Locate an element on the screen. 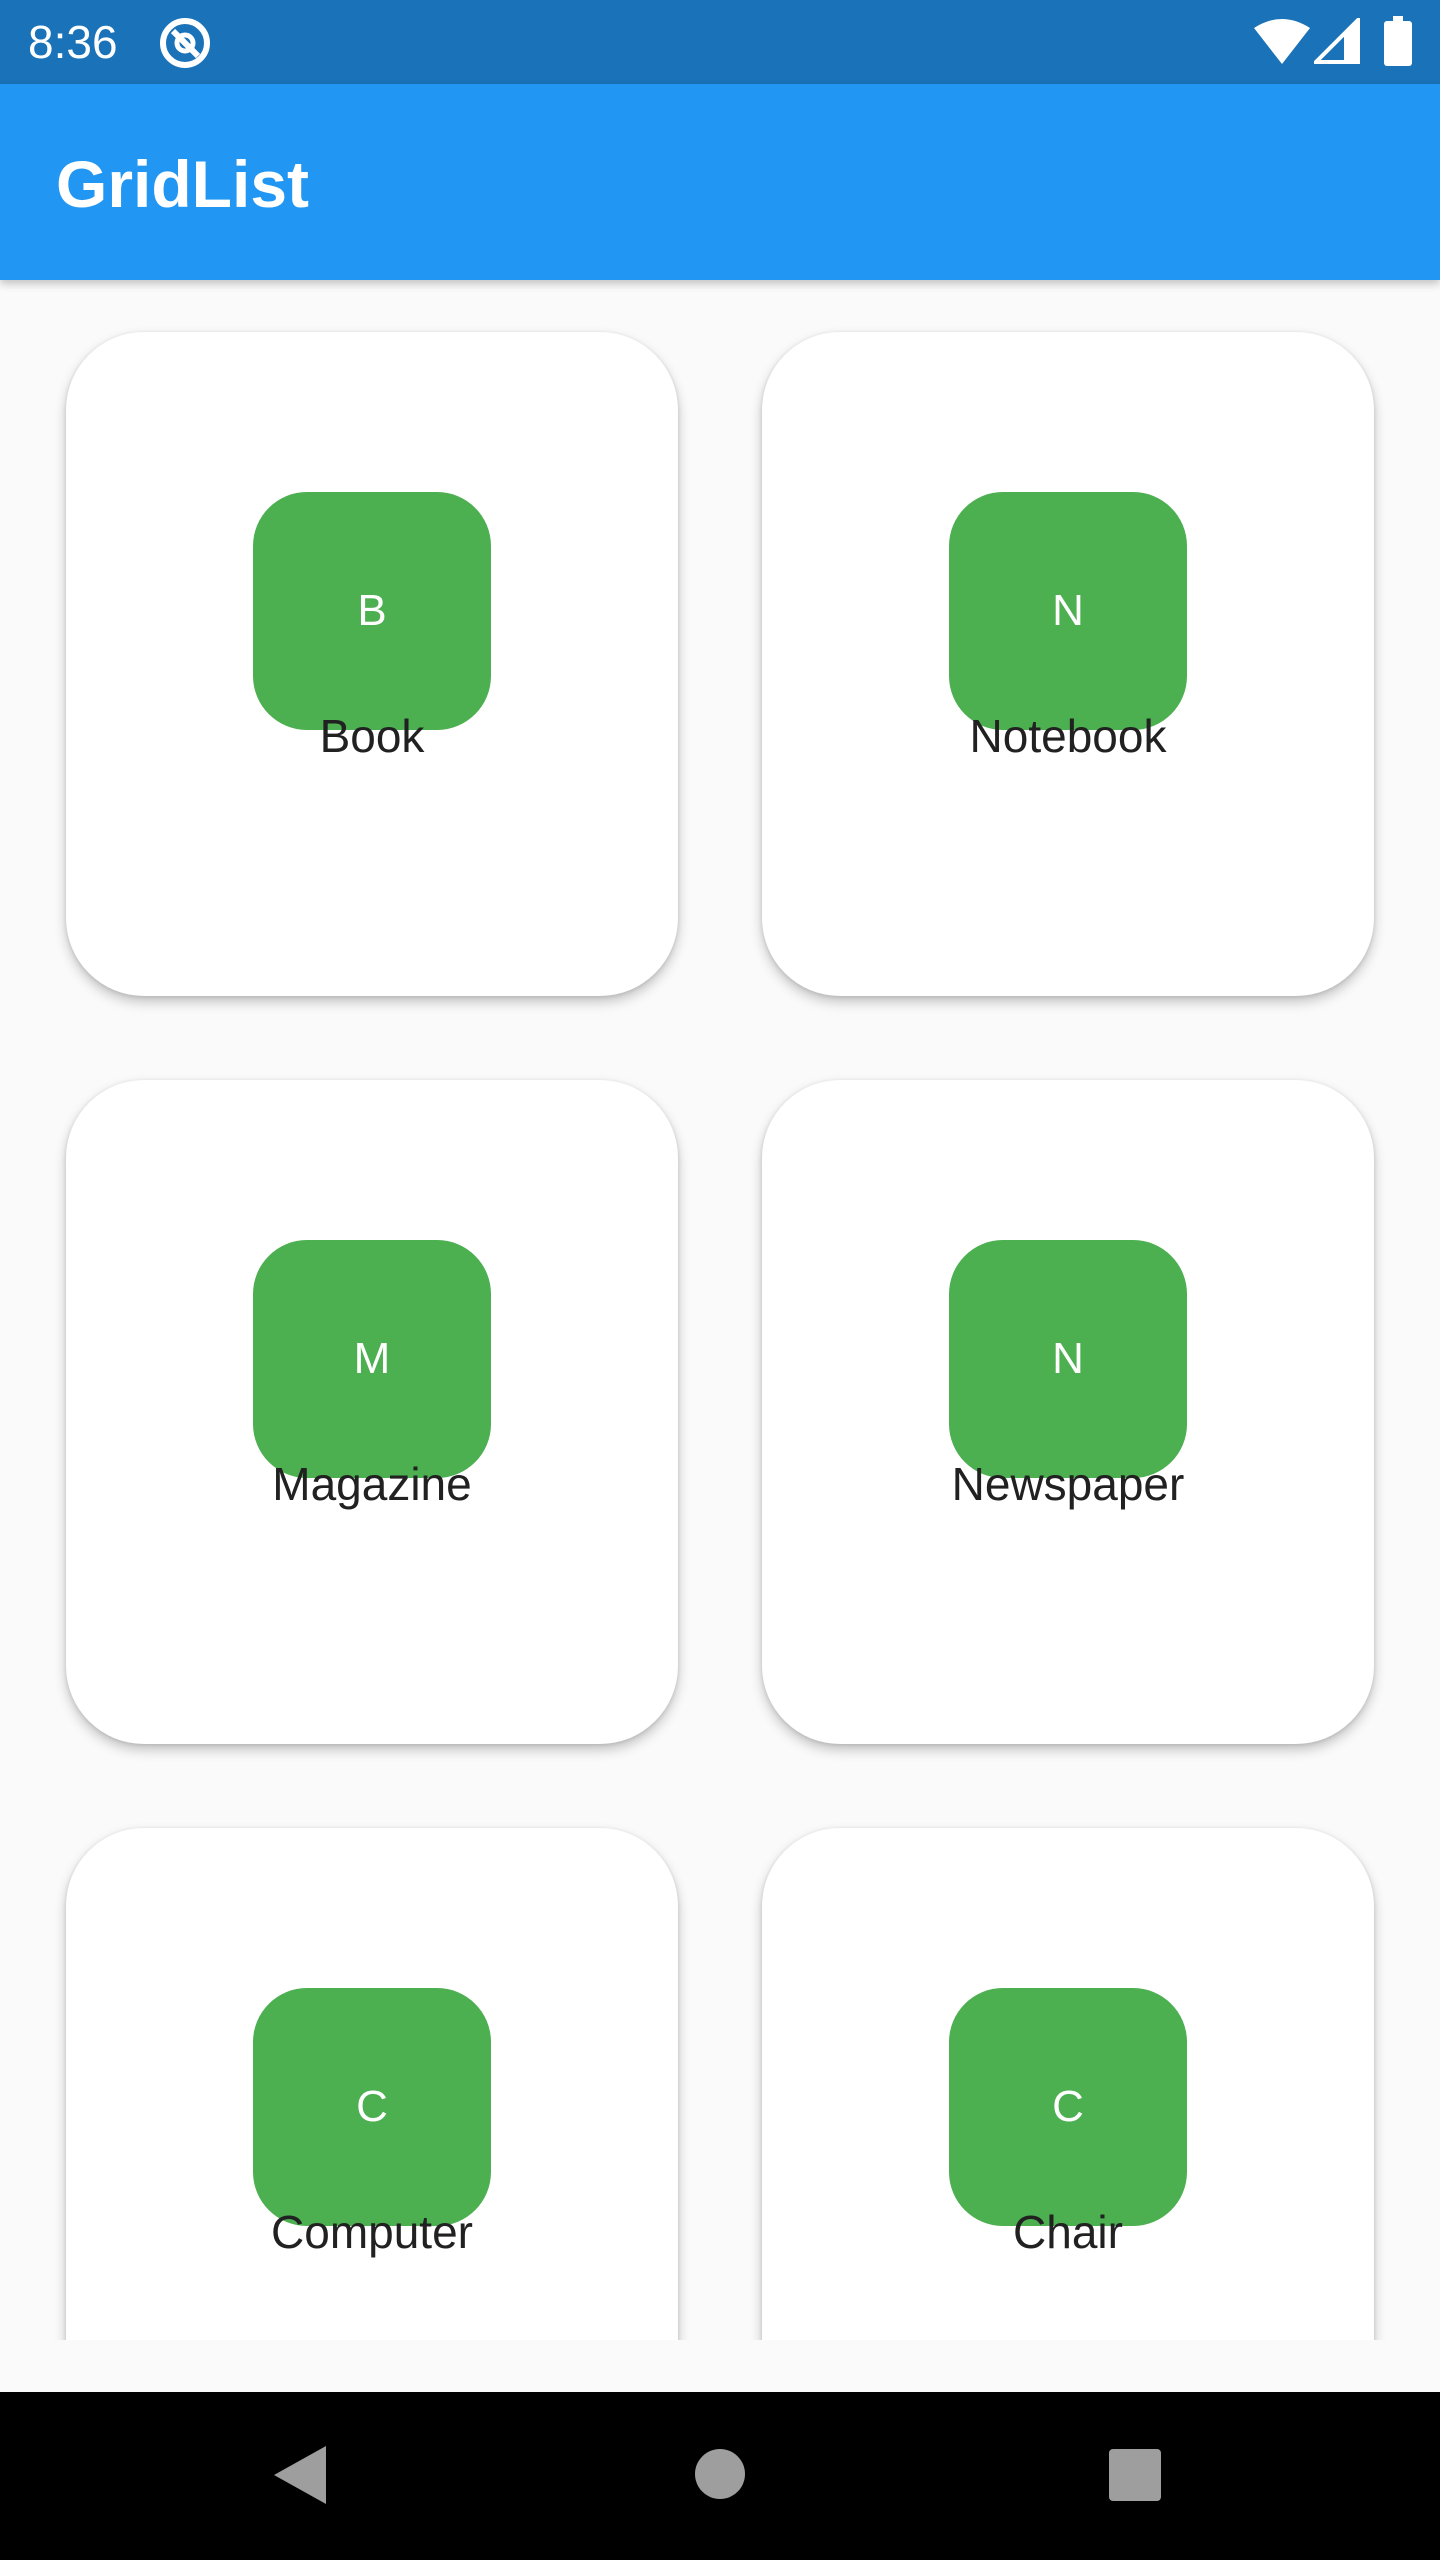  signal-icon is located at coordinates (1337, 41).